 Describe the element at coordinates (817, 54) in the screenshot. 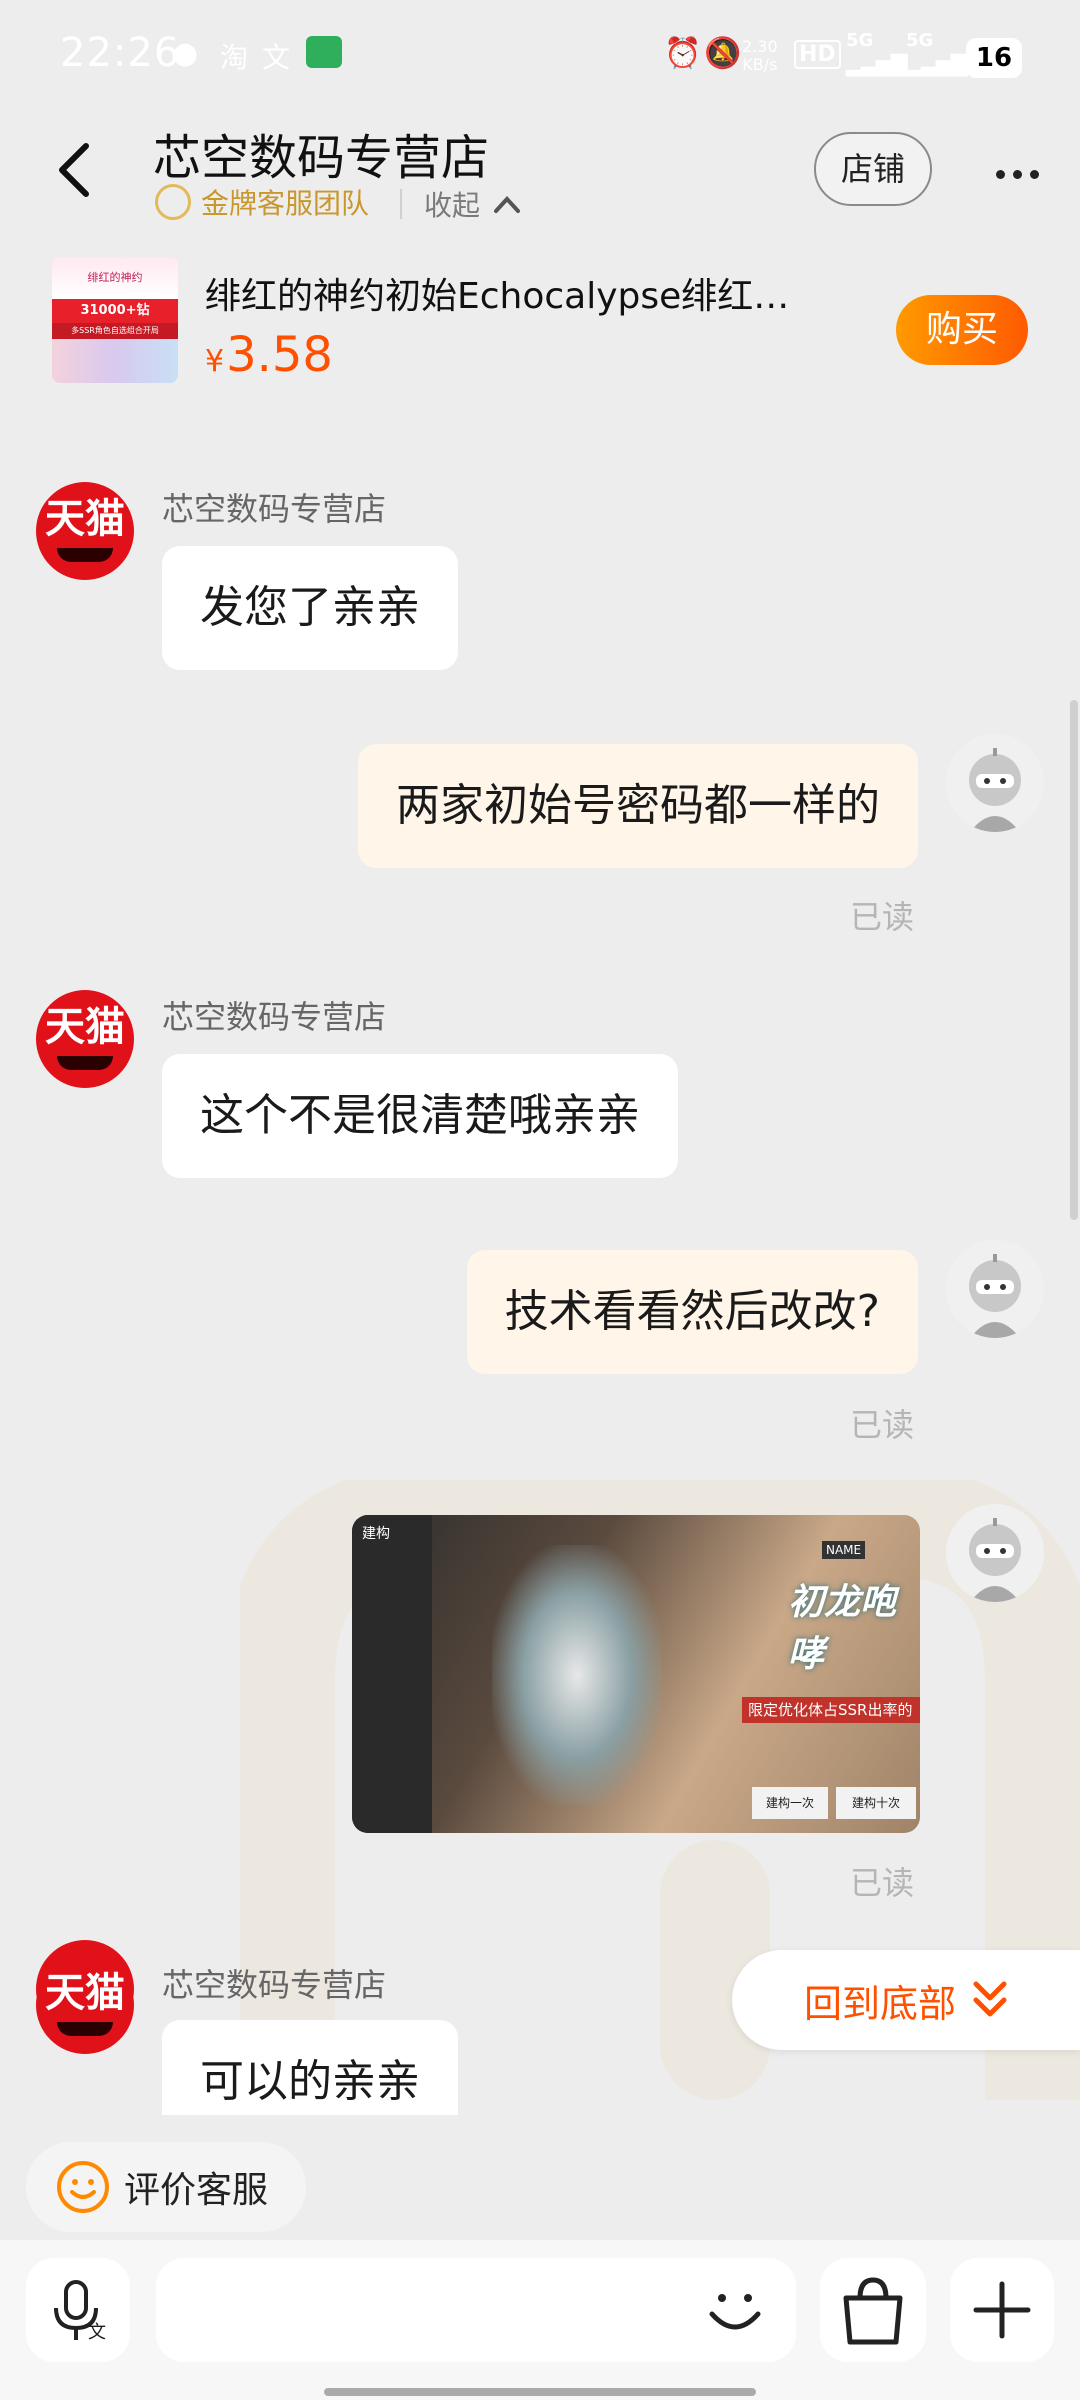

I see `hd-icon: HD` at that location.